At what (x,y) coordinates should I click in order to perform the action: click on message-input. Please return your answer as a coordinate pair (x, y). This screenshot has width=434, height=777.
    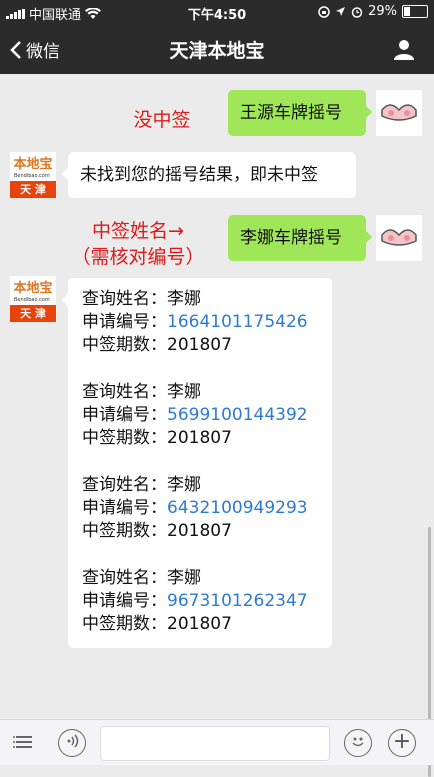
    Looking at the image, I should click on (215, 743).